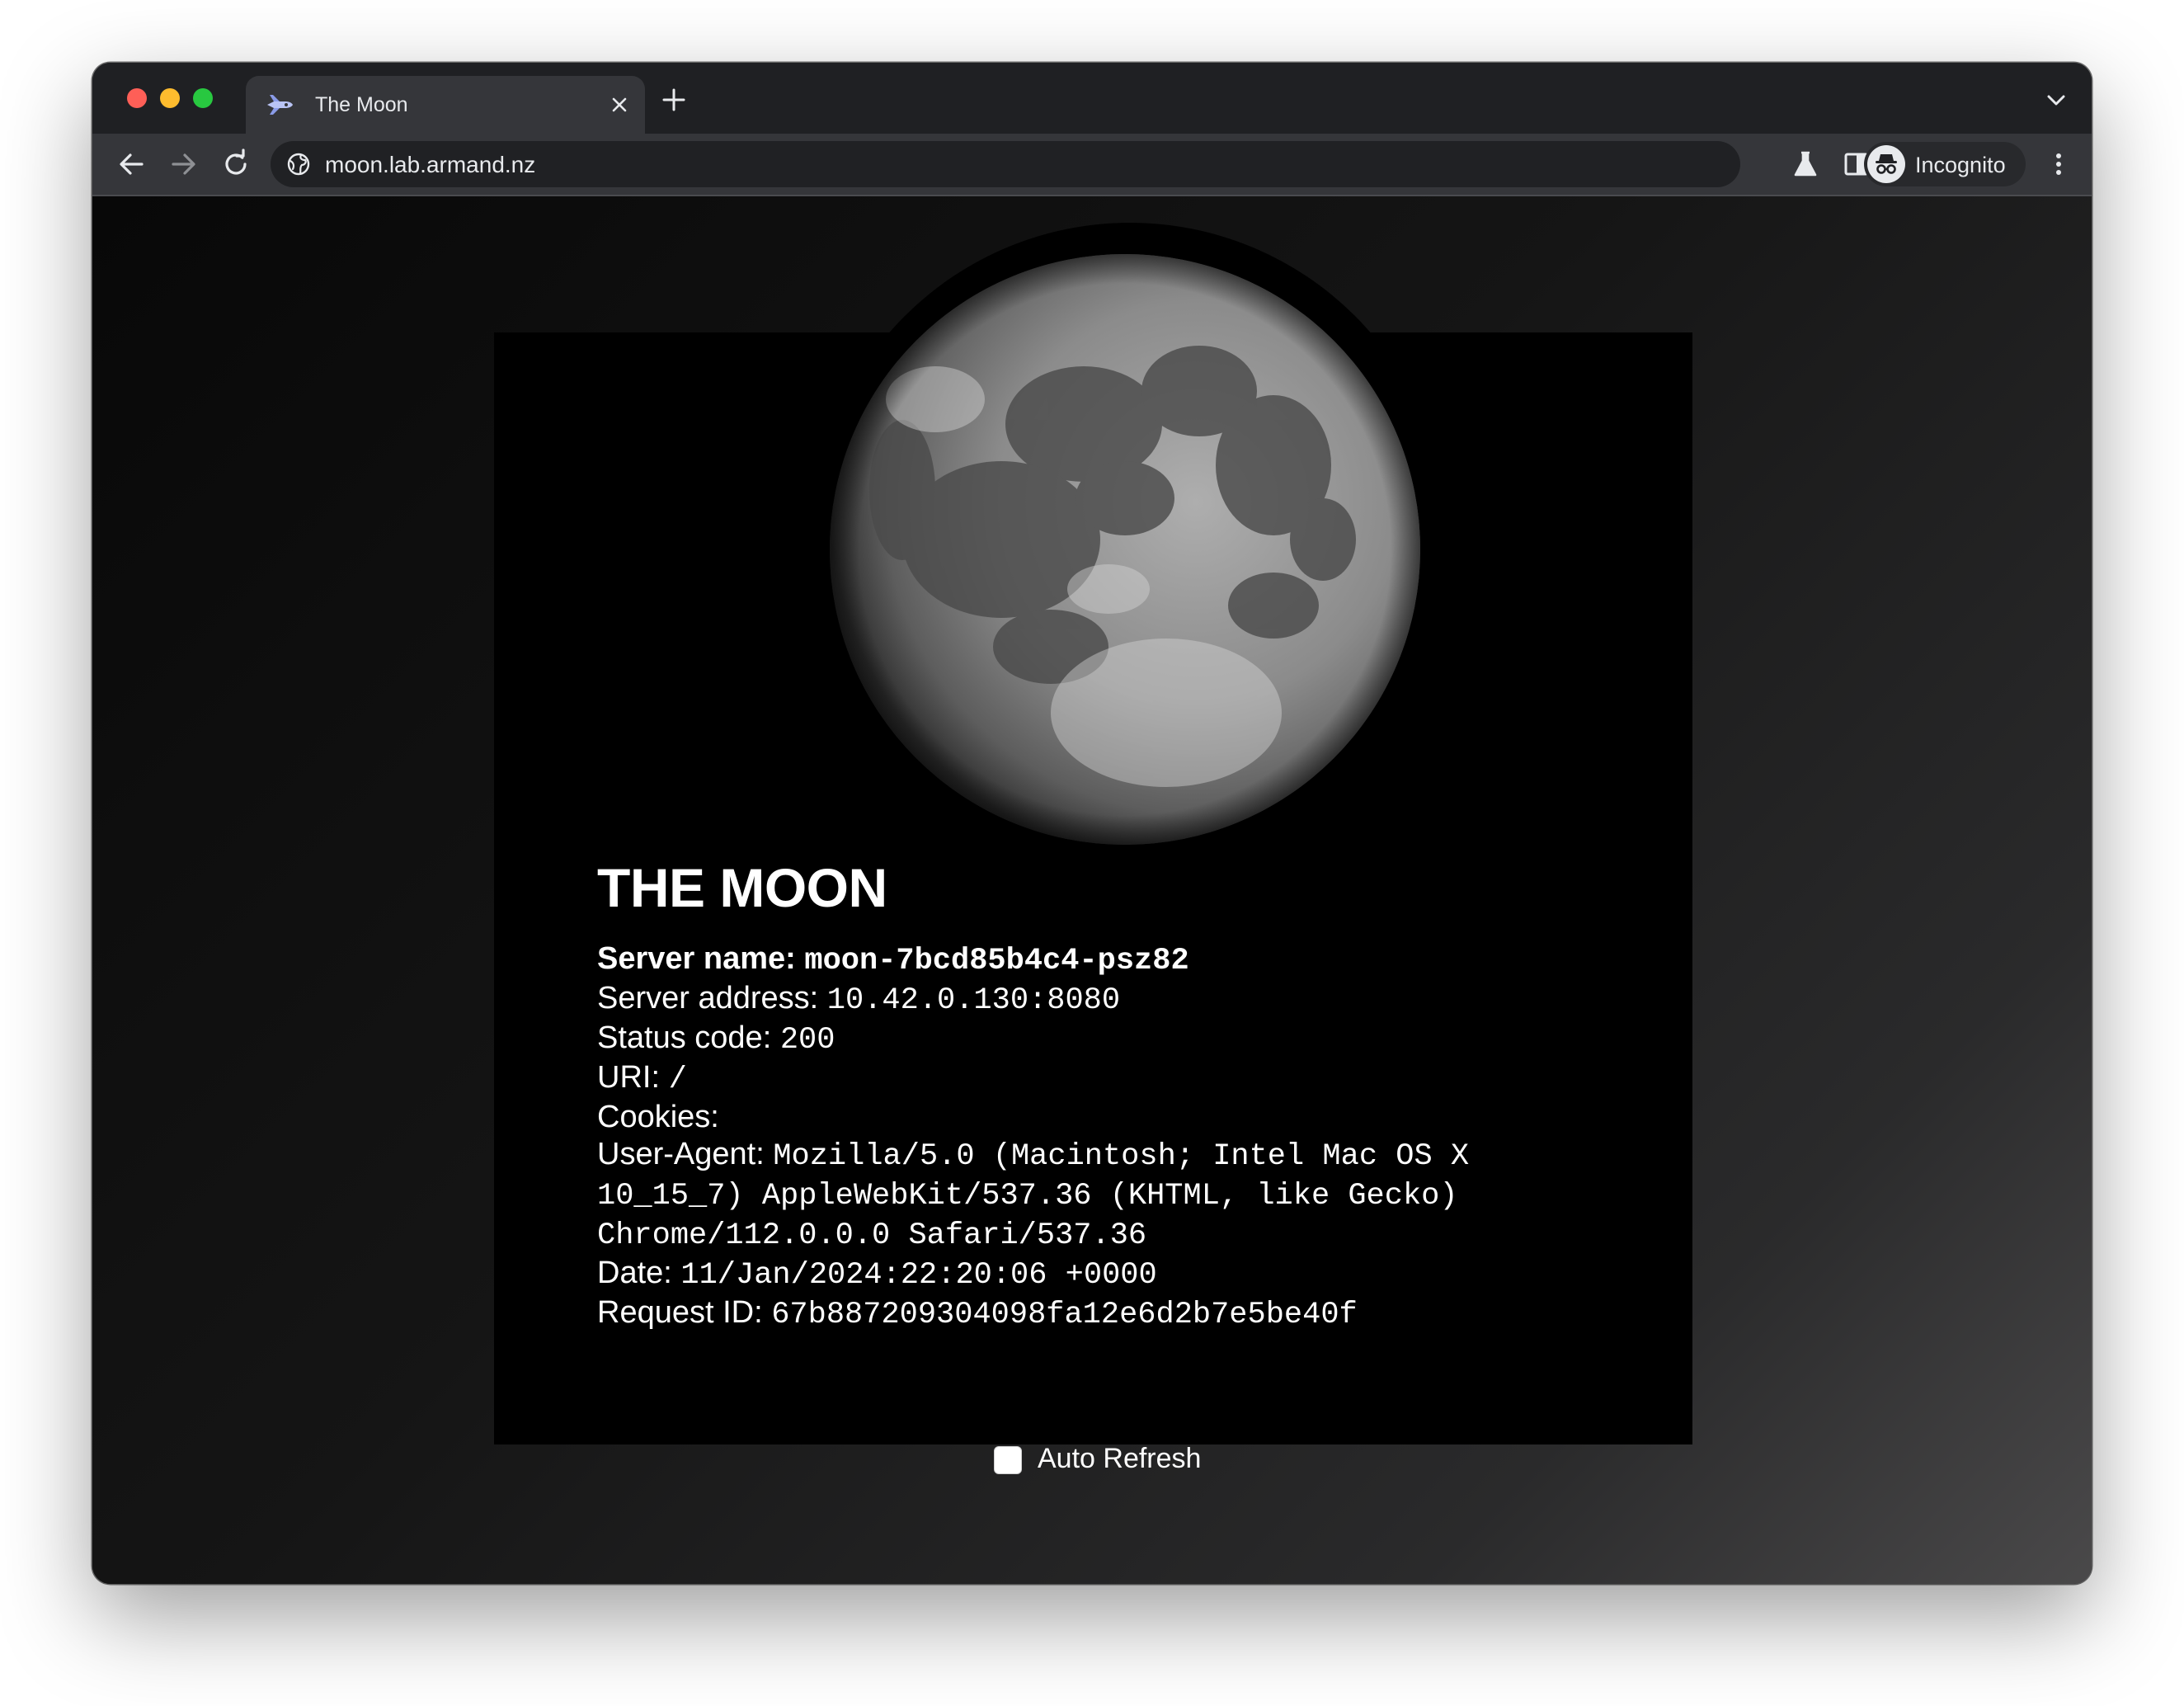 Image resolution: width=2184 pixels, height=1706 pixels. Describe the element at coordinates (684, 1037) in the screenshot. I see `status-code-label: Status code:` at that location.